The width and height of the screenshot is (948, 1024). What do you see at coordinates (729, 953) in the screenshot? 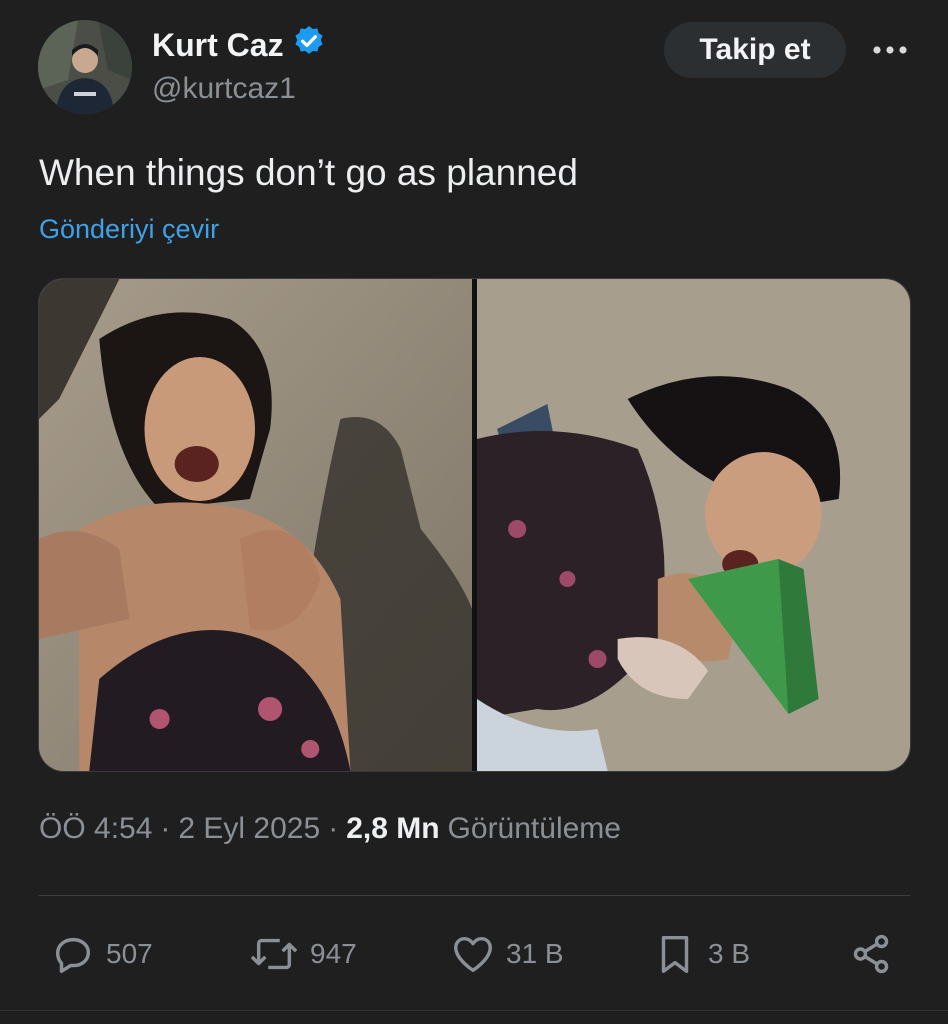
I see `bookmark-count: 3 B` at bounding box center [729, 953].